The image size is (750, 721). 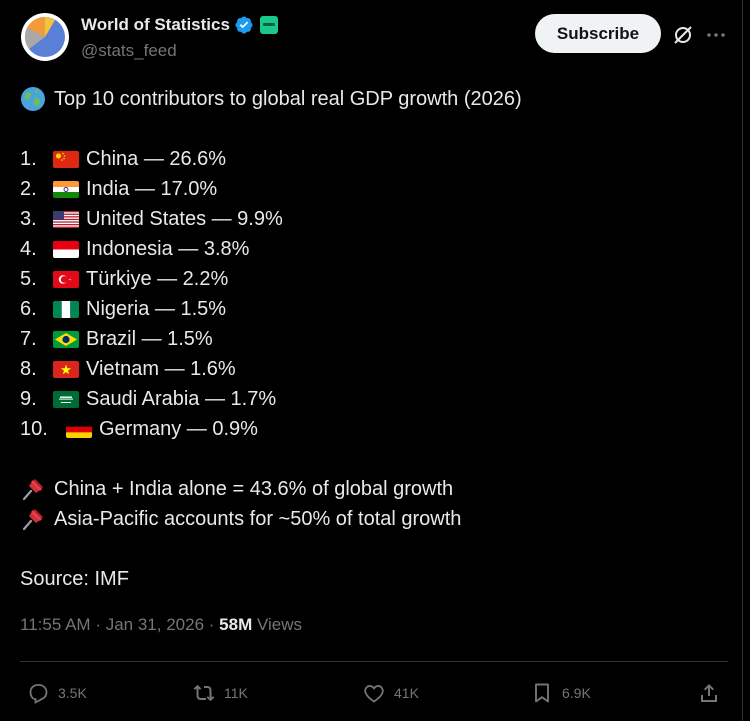 What do you see at coordinates (406, 693) in the screenshot?
I see `like-count: 41K` at bounding box center [406, 693].